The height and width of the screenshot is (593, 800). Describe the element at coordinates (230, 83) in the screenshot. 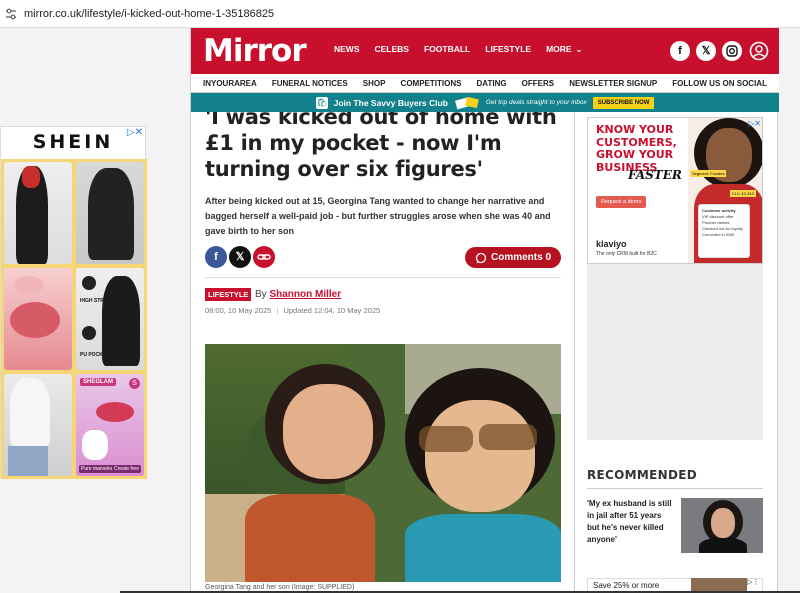

I see `subnav-inyourarea: INYOURAREA` at that location.